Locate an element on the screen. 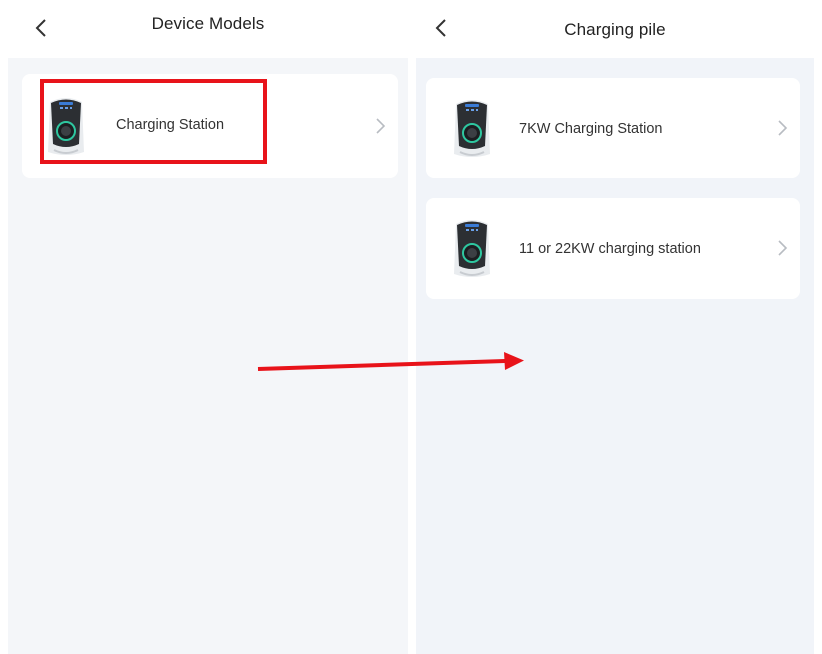  charging-pile-item-11-22kw: 11 or 22KW charging station is located at coordinates (613, 248).